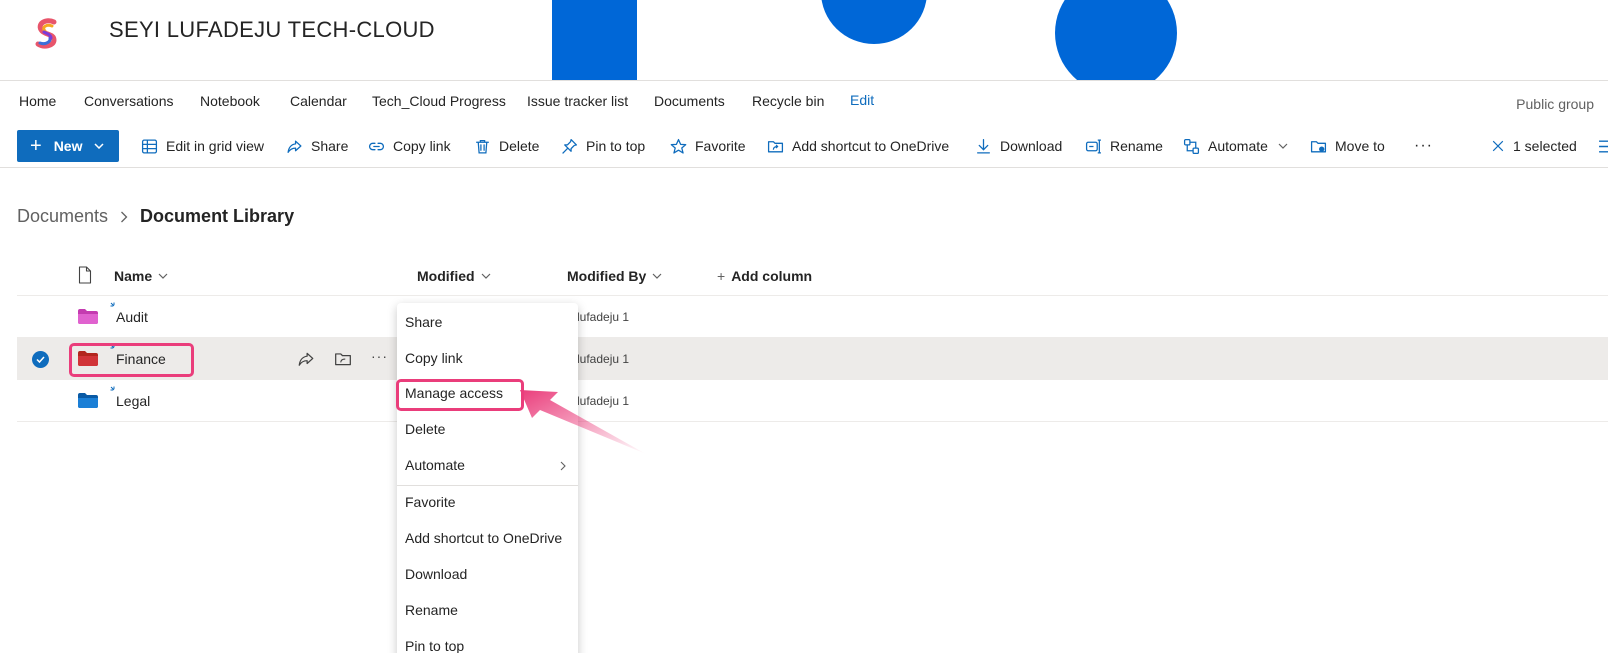  I want to click on add-column-label: Add column, so click(772, 276).